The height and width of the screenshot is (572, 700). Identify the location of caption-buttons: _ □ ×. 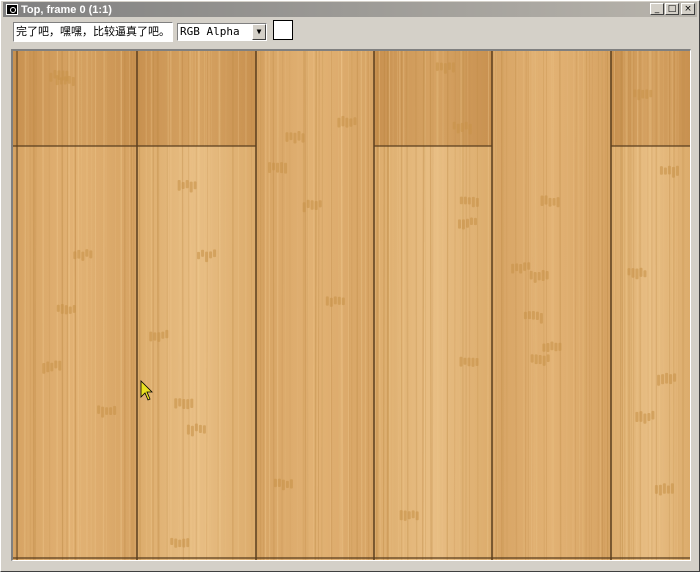
(672, 9).